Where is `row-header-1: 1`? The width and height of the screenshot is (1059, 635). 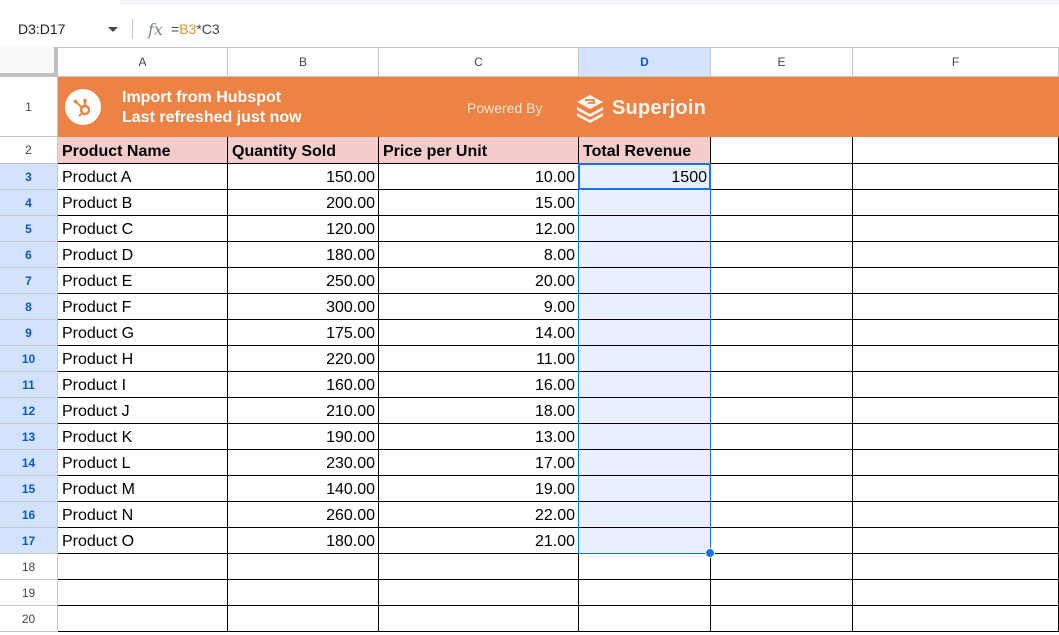 row-header-1: 1 is located at coordinates (29, 107).